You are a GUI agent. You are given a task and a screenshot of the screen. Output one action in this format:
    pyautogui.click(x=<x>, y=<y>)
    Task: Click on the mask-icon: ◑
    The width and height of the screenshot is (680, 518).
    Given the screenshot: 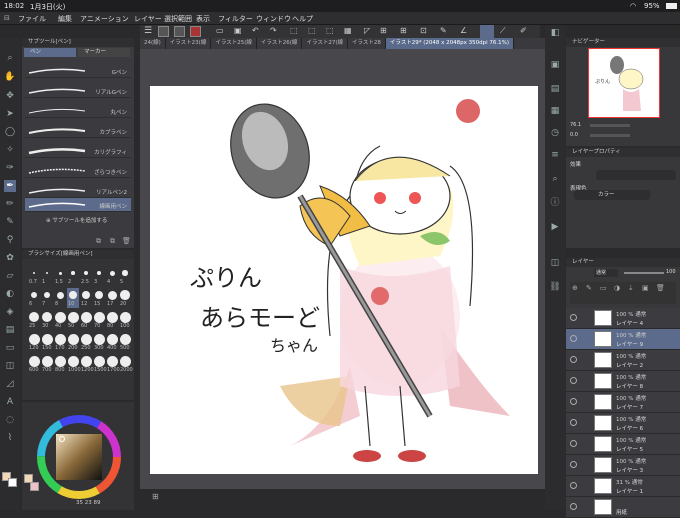 What is the action you would take?
    pyautogui.click(x=617, y=288)
    